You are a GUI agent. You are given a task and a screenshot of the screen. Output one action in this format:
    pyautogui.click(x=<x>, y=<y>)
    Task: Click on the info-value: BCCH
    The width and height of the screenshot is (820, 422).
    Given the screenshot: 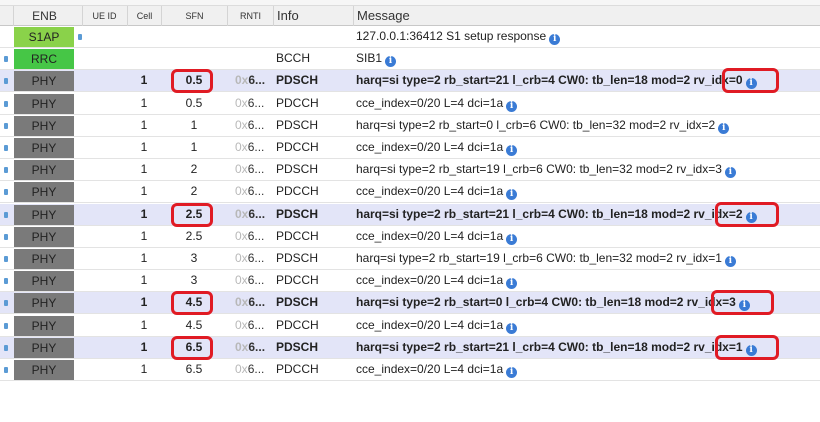 What is the action you would take?
    pyautogui.click(x=293, y=58)
    